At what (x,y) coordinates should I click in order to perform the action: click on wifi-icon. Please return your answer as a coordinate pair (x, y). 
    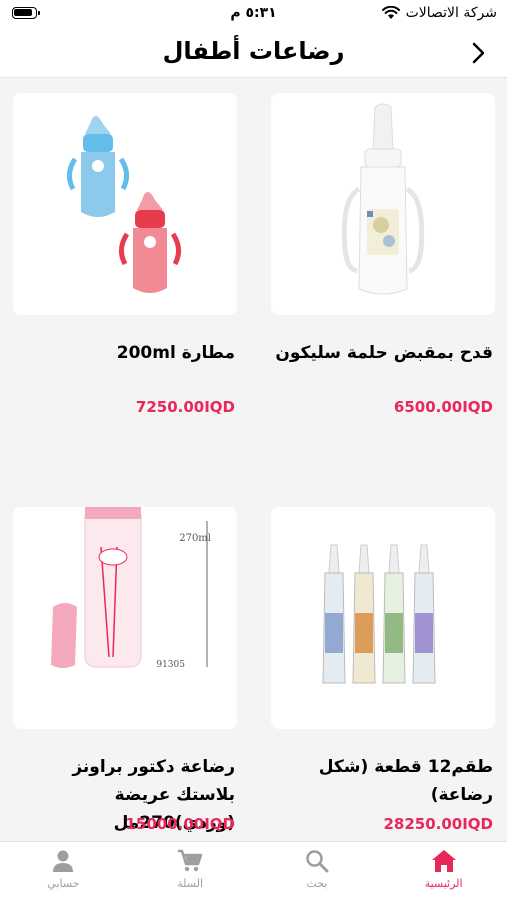
    Looking at the image, I should click on (390, 12).